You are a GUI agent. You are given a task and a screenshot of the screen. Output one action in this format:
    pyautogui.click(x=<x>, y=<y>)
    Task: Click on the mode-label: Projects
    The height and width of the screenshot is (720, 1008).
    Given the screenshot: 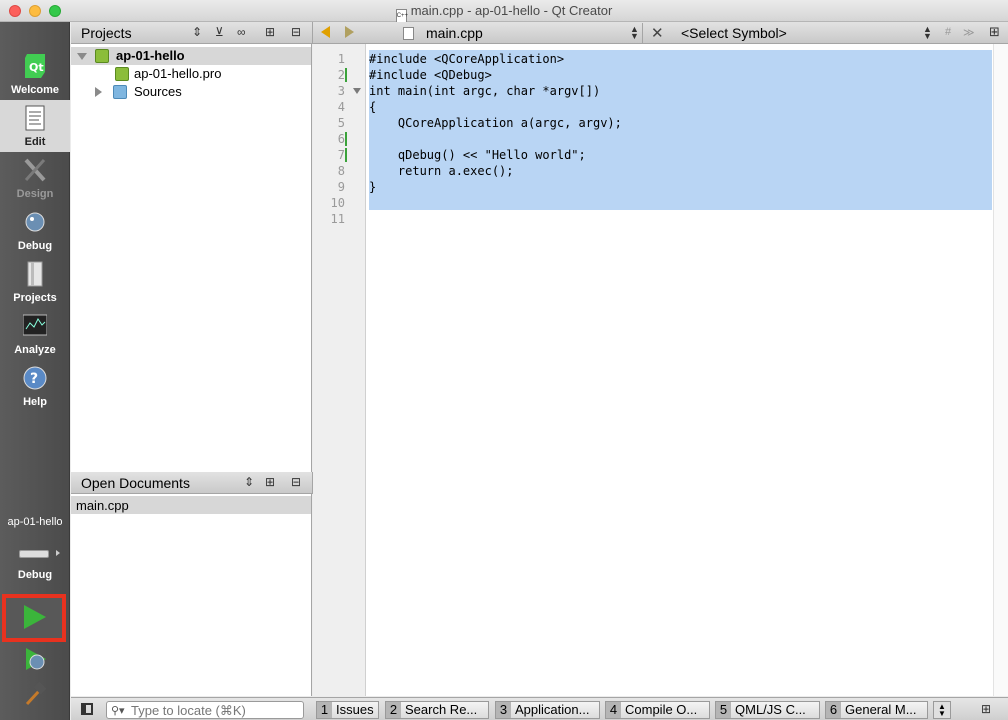 What is the action you would take?
    pyautogui.click(x=35, y=298)
    